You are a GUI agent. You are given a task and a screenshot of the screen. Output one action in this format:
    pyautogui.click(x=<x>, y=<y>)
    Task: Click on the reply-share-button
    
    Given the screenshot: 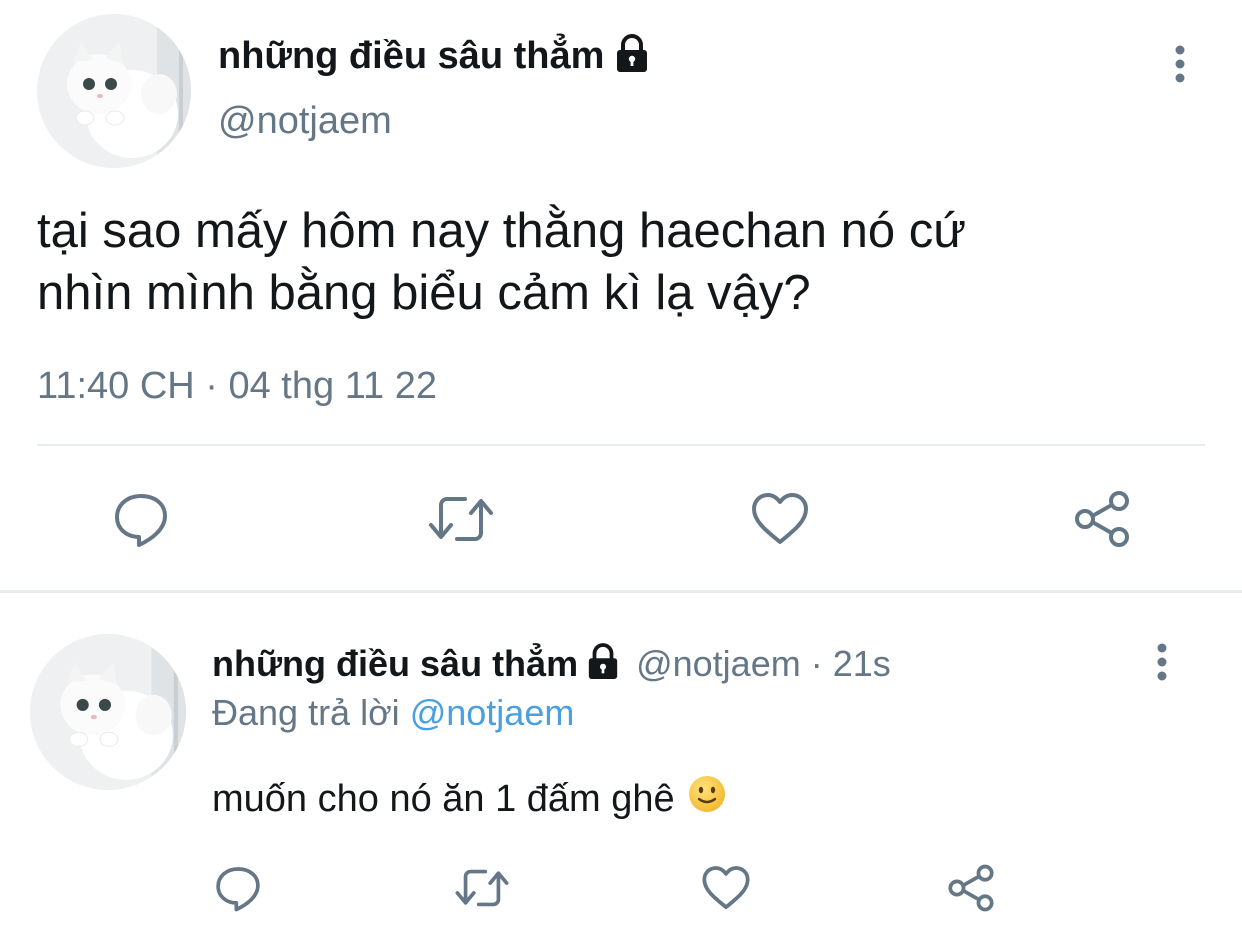 What is the action you would take?
    pyautogui.click(x=971, y=888)
    